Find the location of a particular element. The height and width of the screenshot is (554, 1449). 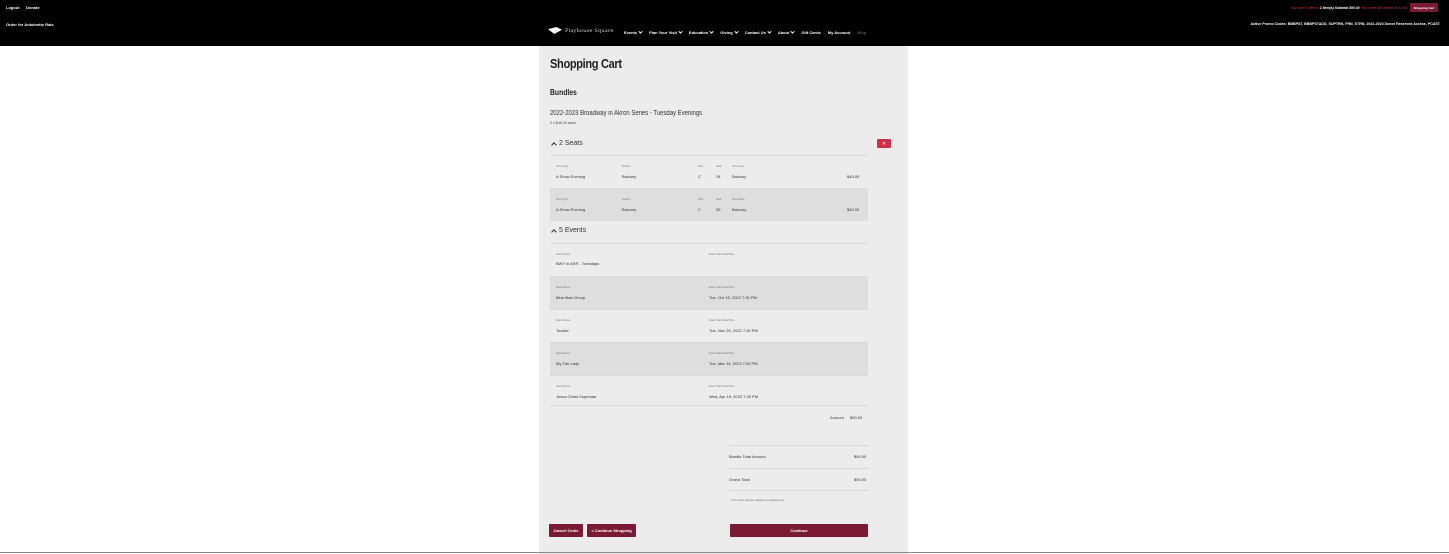

status-lead: You have 1 offer in is located at coordinates (1304, 8).